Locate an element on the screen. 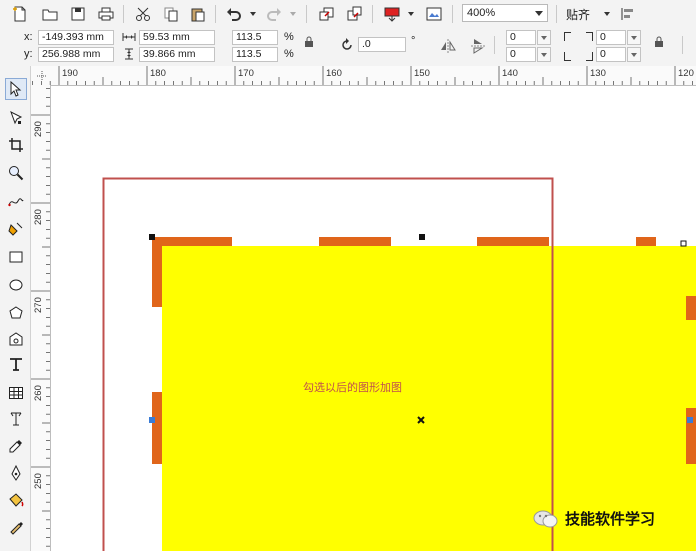 The width and height of the screenshot is (696, 551). ruler-label: 270 is located at coordinates (38, 305).